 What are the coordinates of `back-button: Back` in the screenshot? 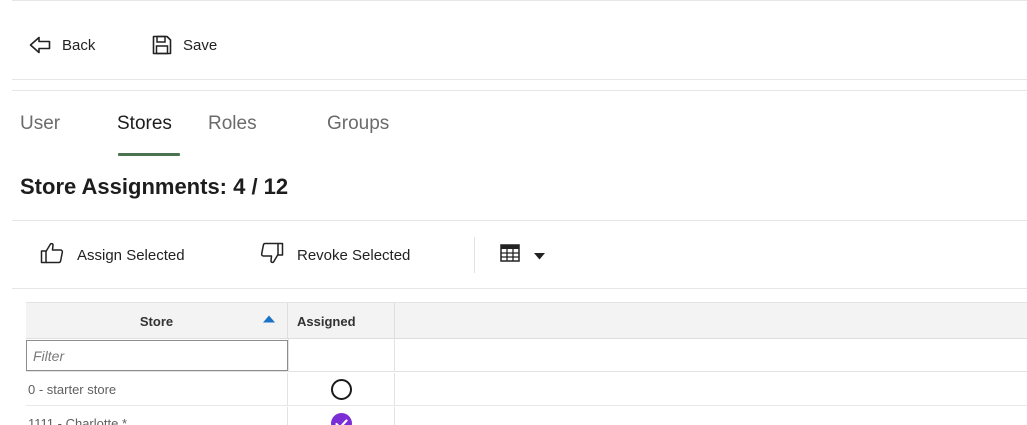 It's located at (62, 45).